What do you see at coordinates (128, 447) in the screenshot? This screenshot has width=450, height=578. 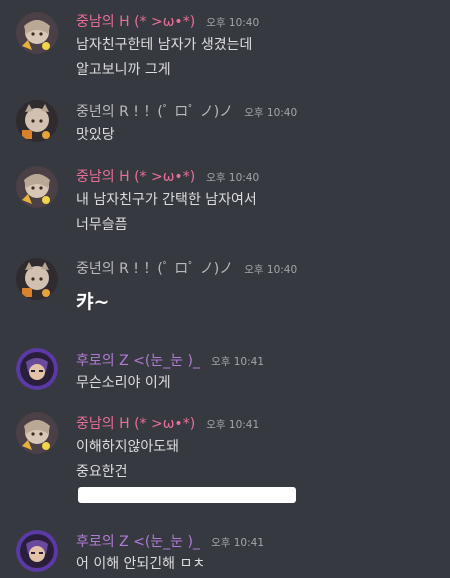 I see `message-text: 이해하지않아도돼` at bounding box center [128, 447].